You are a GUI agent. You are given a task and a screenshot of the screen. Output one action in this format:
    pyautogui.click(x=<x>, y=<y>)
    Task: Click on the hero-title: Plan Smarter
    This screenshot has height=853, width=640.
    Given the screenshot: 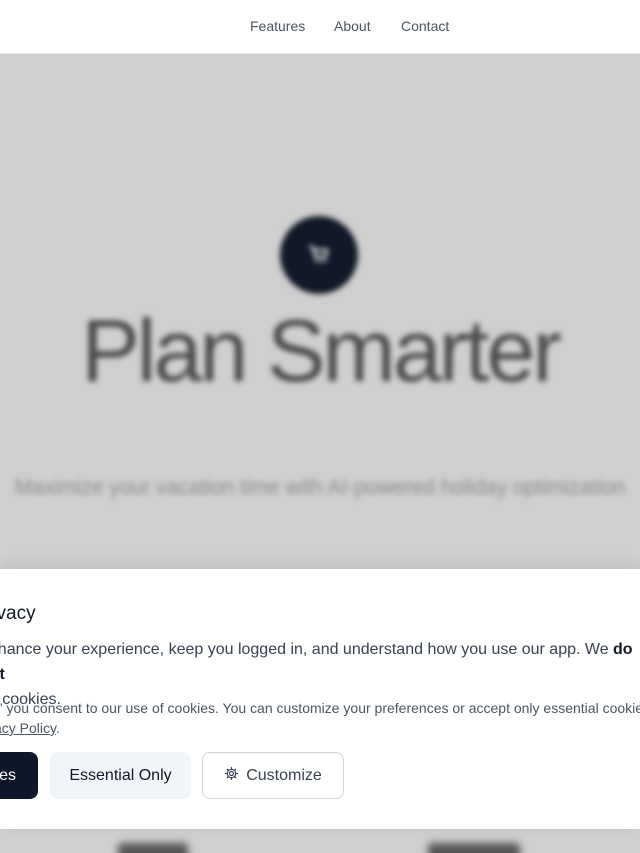 What is the action you would take?
    pyautogui.click(x=321, y=350)
    